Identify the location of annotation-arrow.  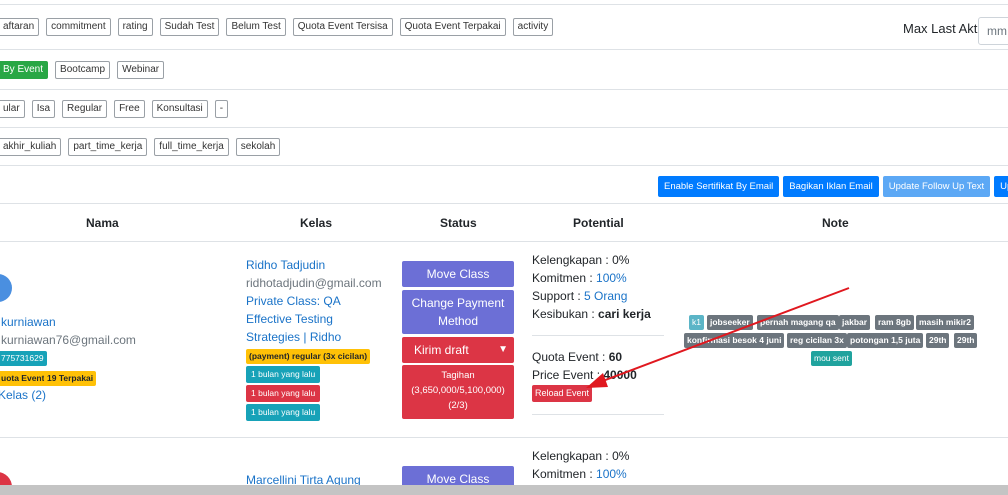
(718, 337).